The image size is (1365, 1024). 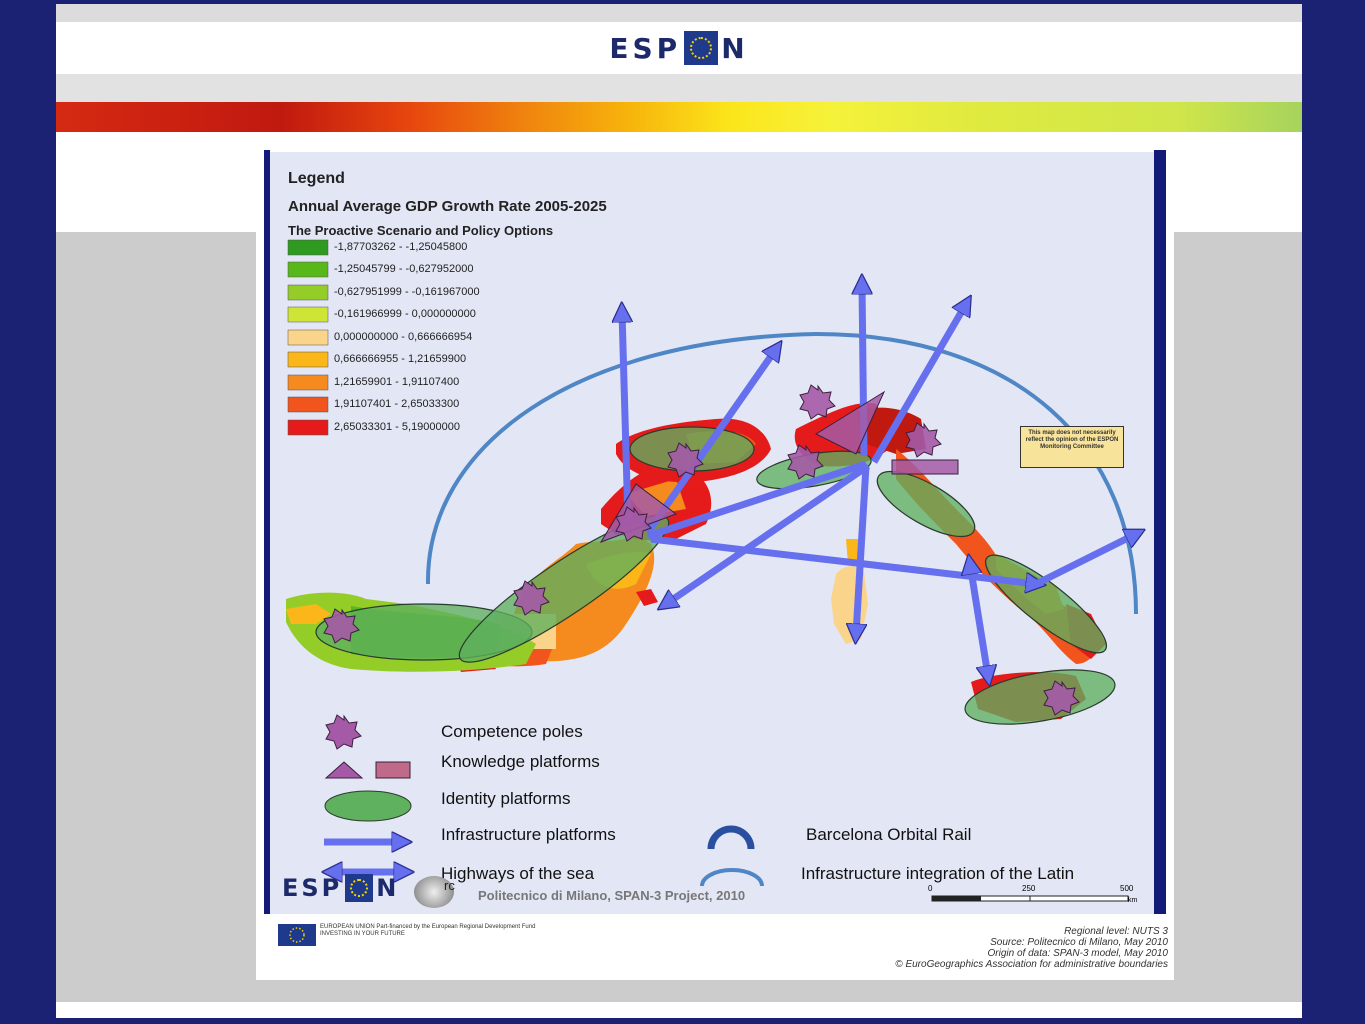 What do you see at coordinates (397, 427) in the screenshot?
I see `legend-class-label: 2,65033301 - 5,19000000` at bounding box center [397, 427].